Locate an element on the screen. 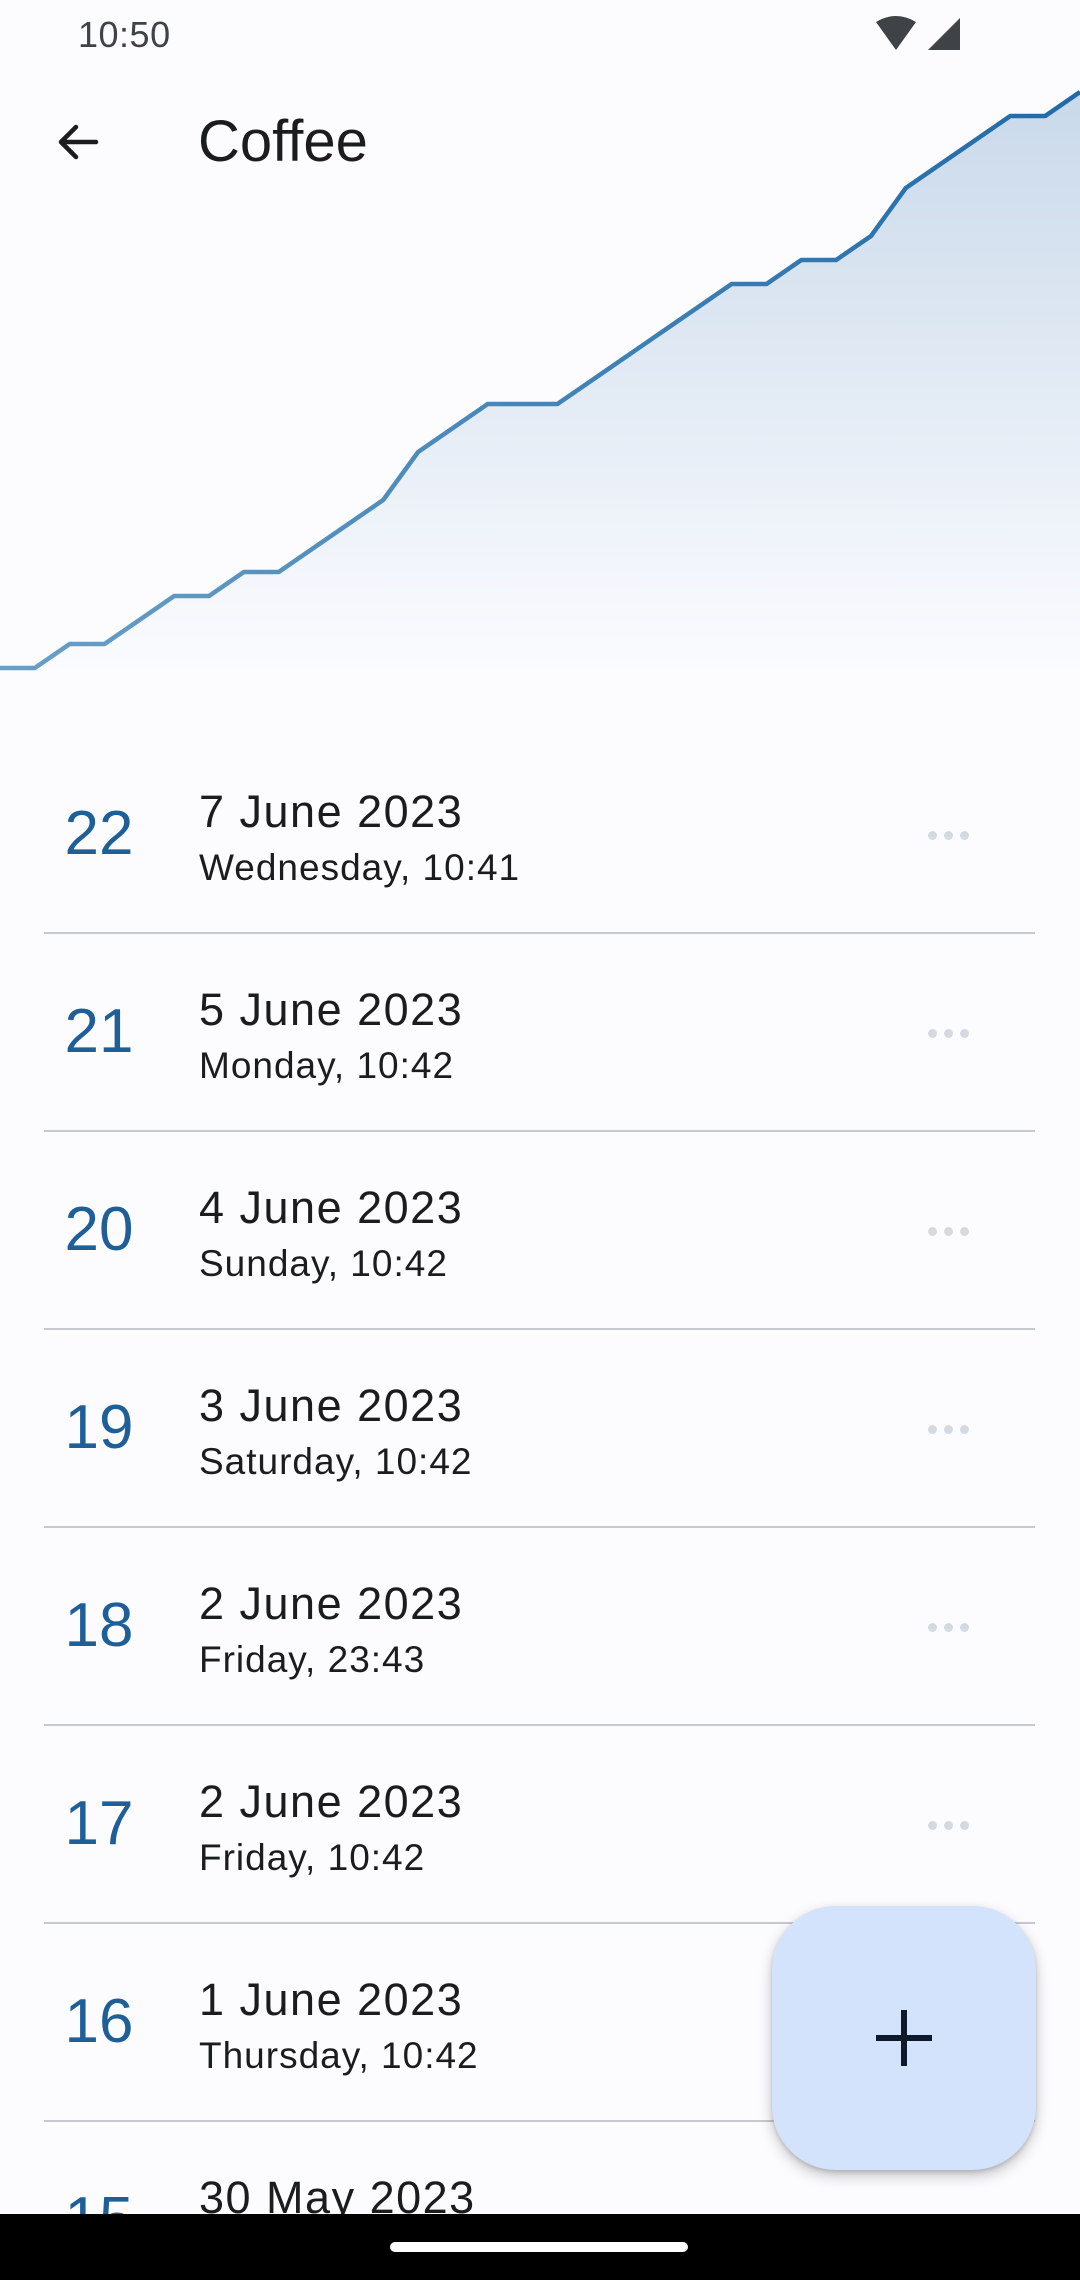 The height and width of the screenshot is (2280, 1080). entry-count: 17 is located at coordinates (99, 1823).